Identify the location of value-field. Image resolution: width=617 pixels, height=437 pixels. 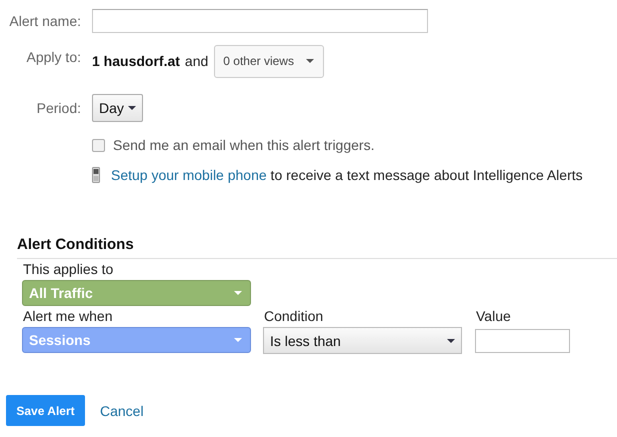
(522, 341).